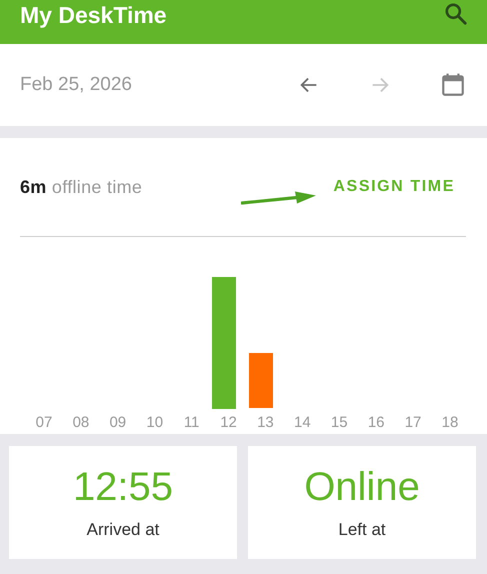 Image resolution: width=487 pixels, height=574 pixels. What do you see at coordinates (456, 14) in the screenshot?
I see `search-icon` at bounding box center [456, 14].